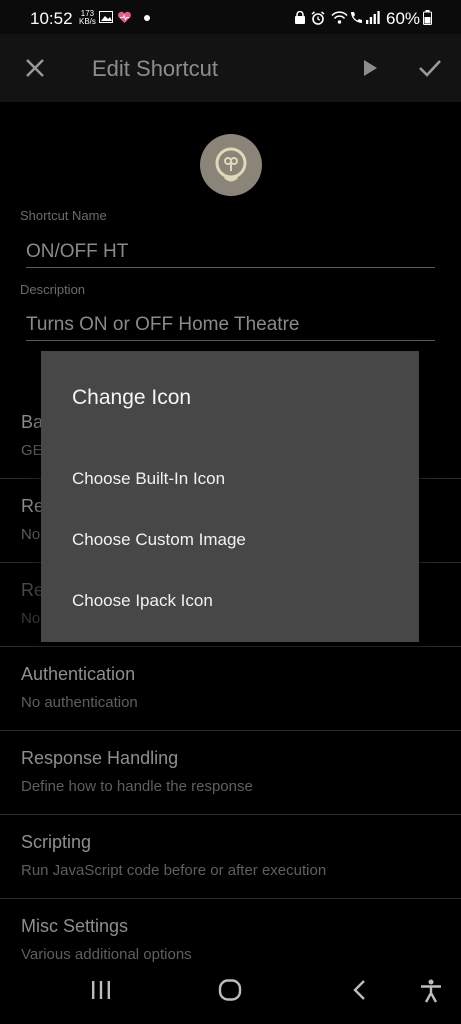 This screenshot has width=461, height=1024. Describe the element at coordinates (79, 702) in the screenshot. I see `settings-item-subtitle: No authentication` at that location.